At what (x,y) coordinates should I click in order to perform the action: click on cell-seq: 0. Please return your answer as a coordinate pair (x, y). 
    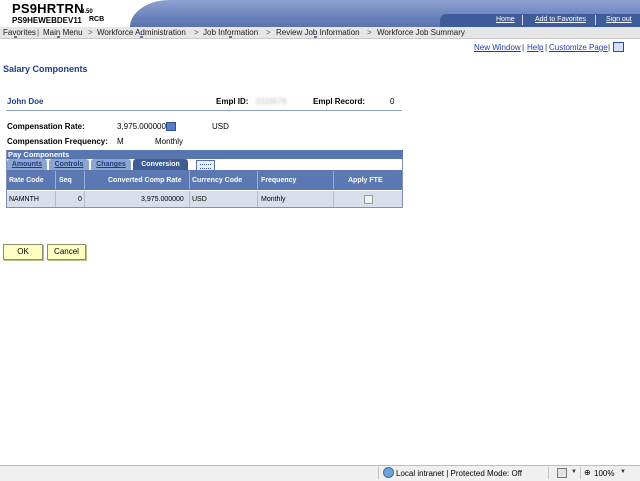
    Looking at the image, I should click on (80, 199).